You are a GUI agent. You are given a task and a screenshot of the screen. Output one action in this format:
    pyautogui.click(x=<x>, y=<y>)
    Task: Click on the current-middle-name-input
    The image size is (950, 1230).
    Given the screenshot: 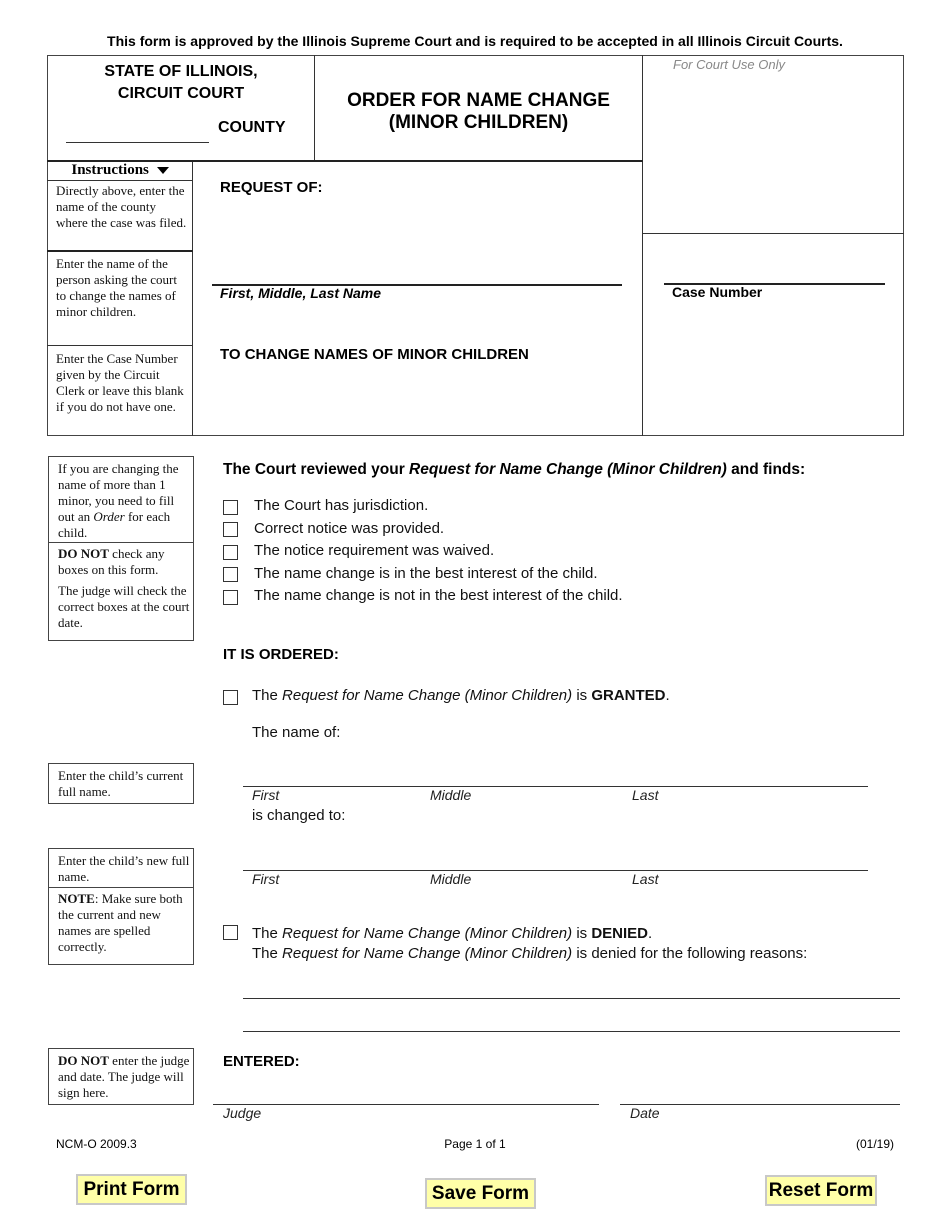 What is the action you would take?
    pyautogui.click(x=530, y=775)
    